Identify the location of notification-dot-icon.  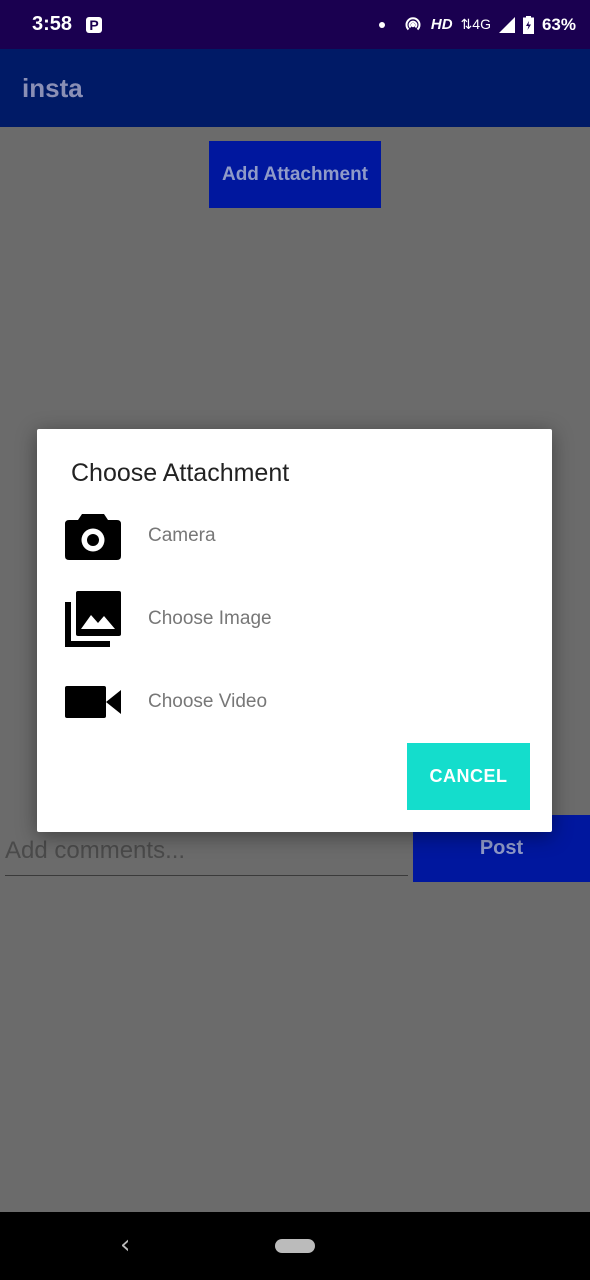
(381, 24).